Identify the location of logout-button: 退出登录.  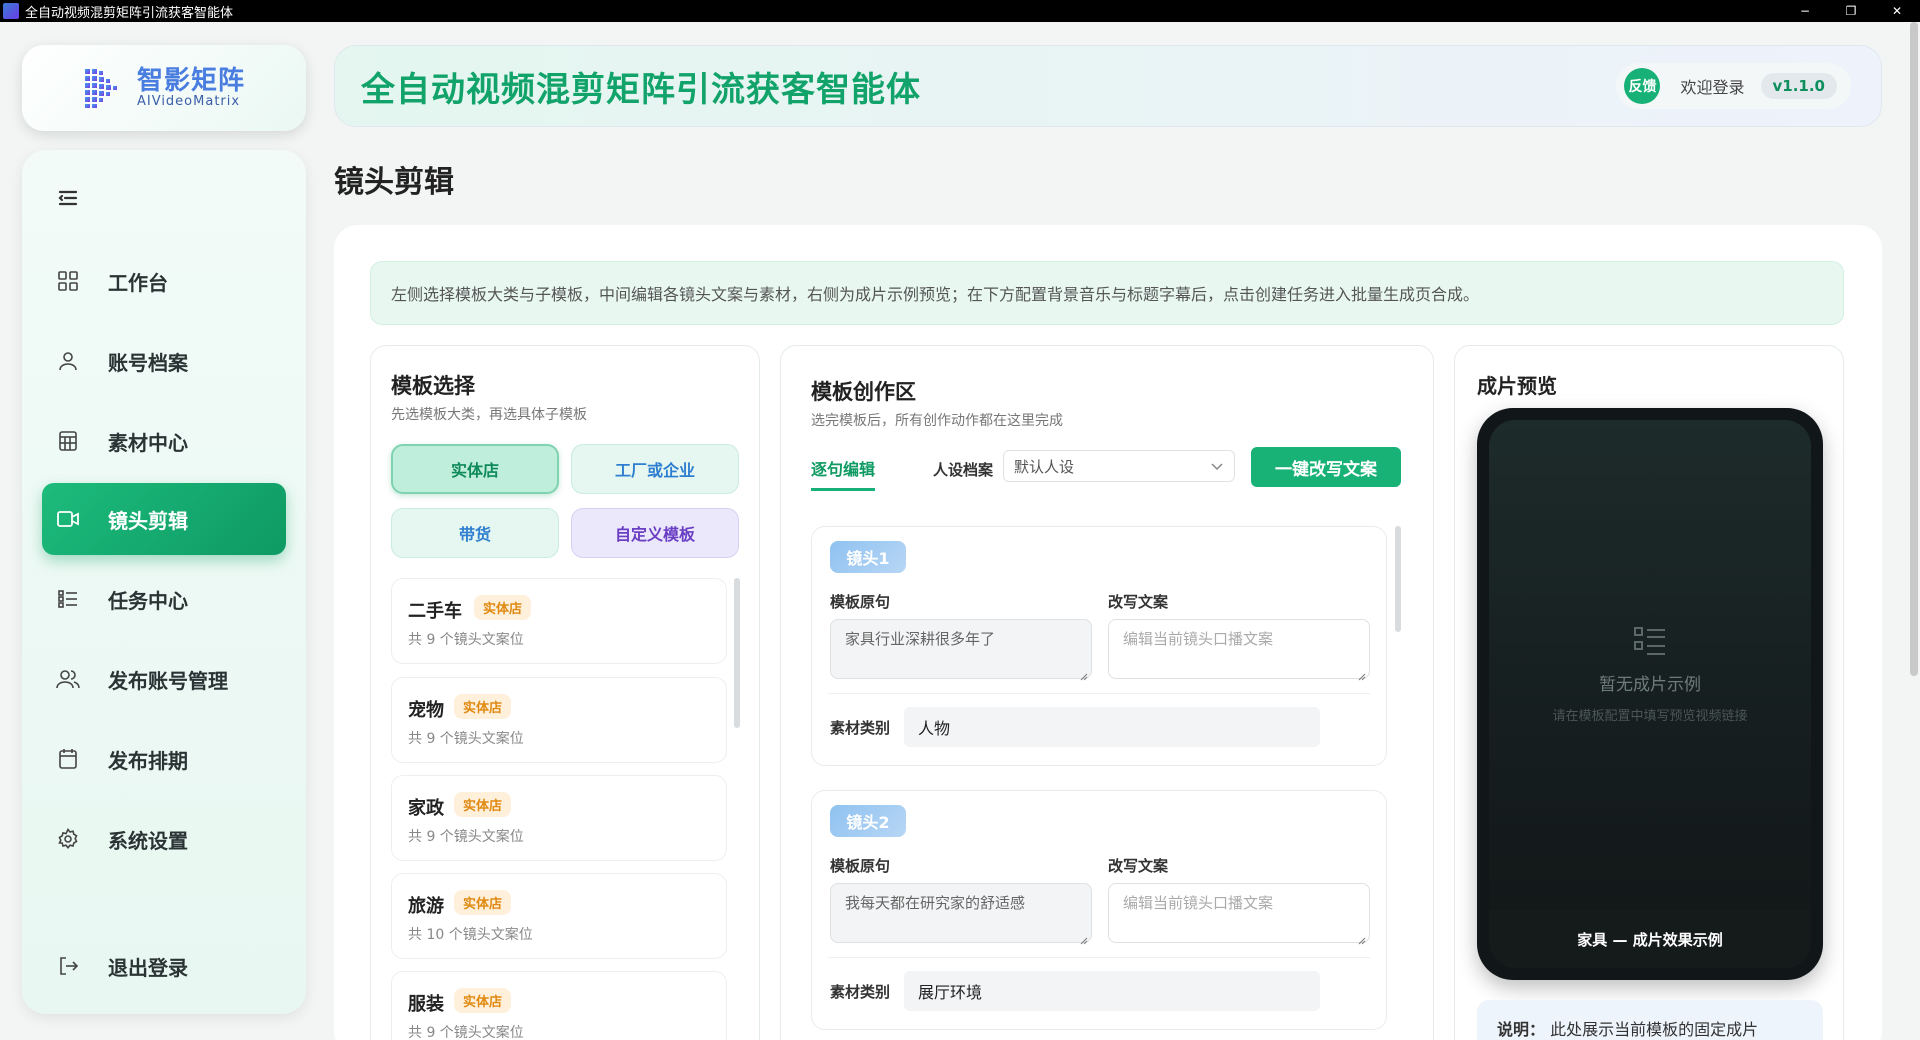
(164, 966).